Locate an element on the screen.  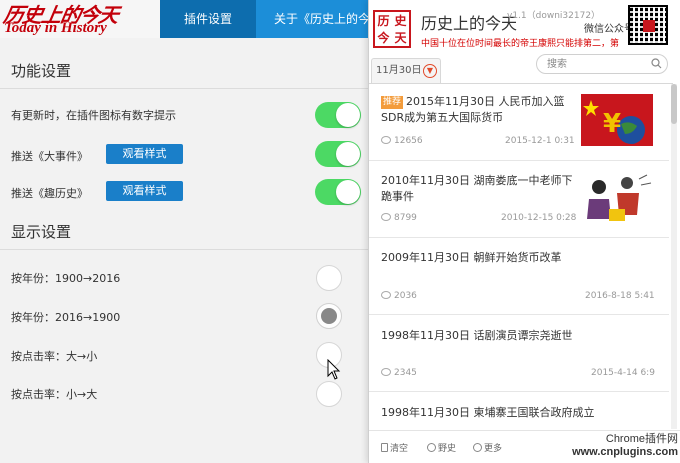
date-tab: 11月30日 ▼ is located at coordinates (406, 71).